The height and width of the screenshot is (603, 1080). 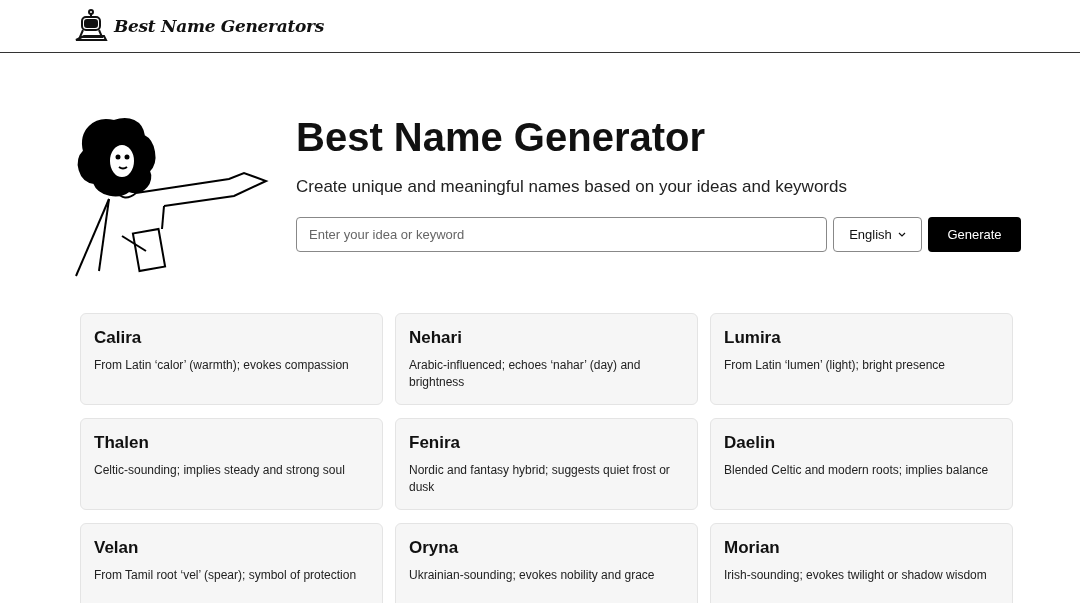 I want to click on name-description: Ukrainian-sounding; evokes nobility and grace, so click(x=532, y=575).